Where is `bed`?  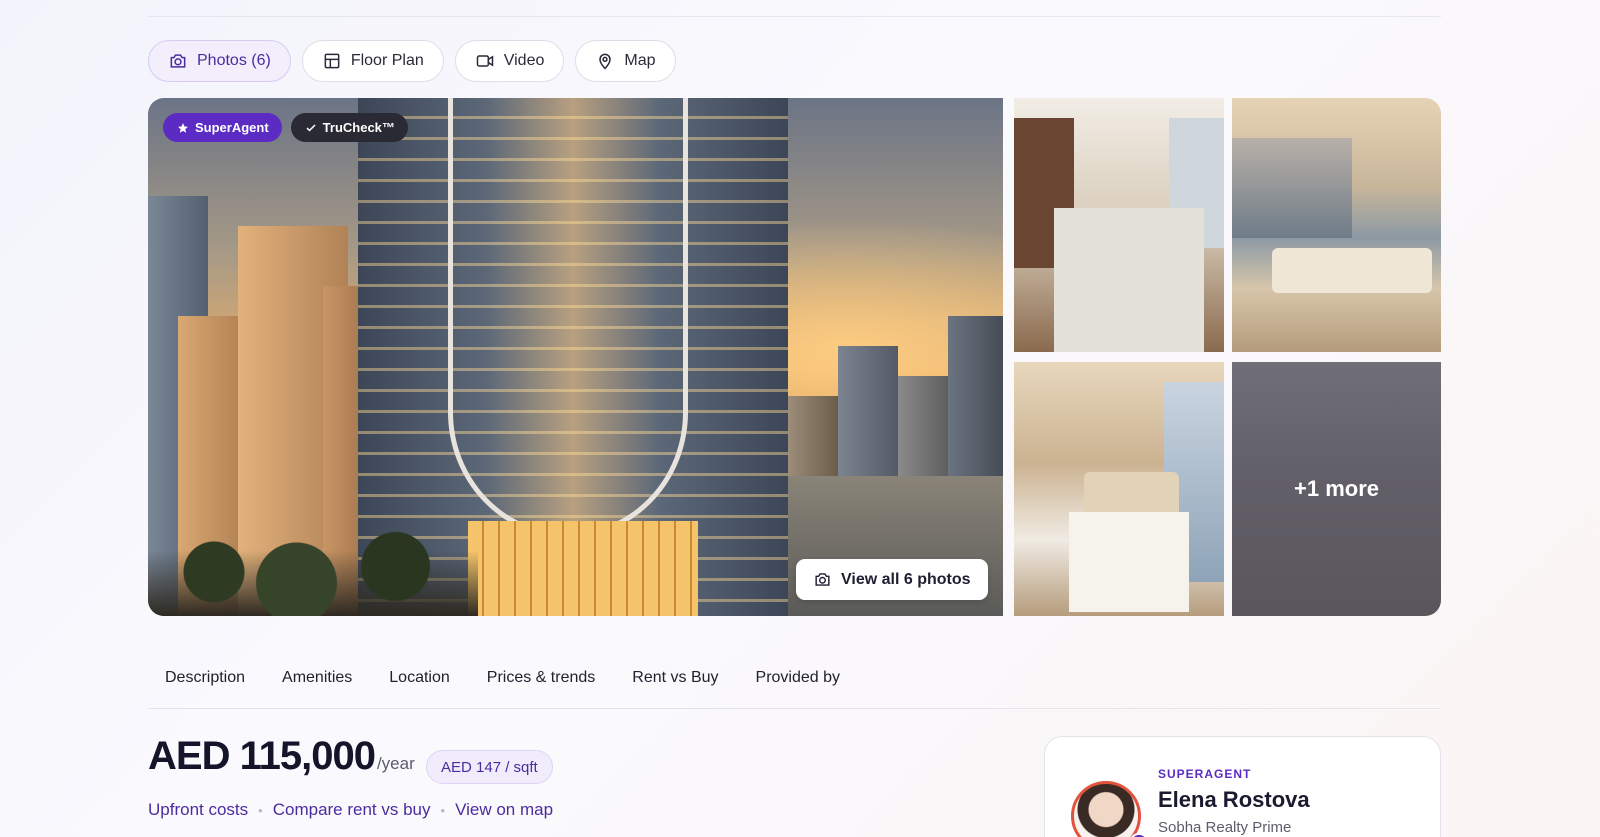
bed is located at coordinates (1129, 562).